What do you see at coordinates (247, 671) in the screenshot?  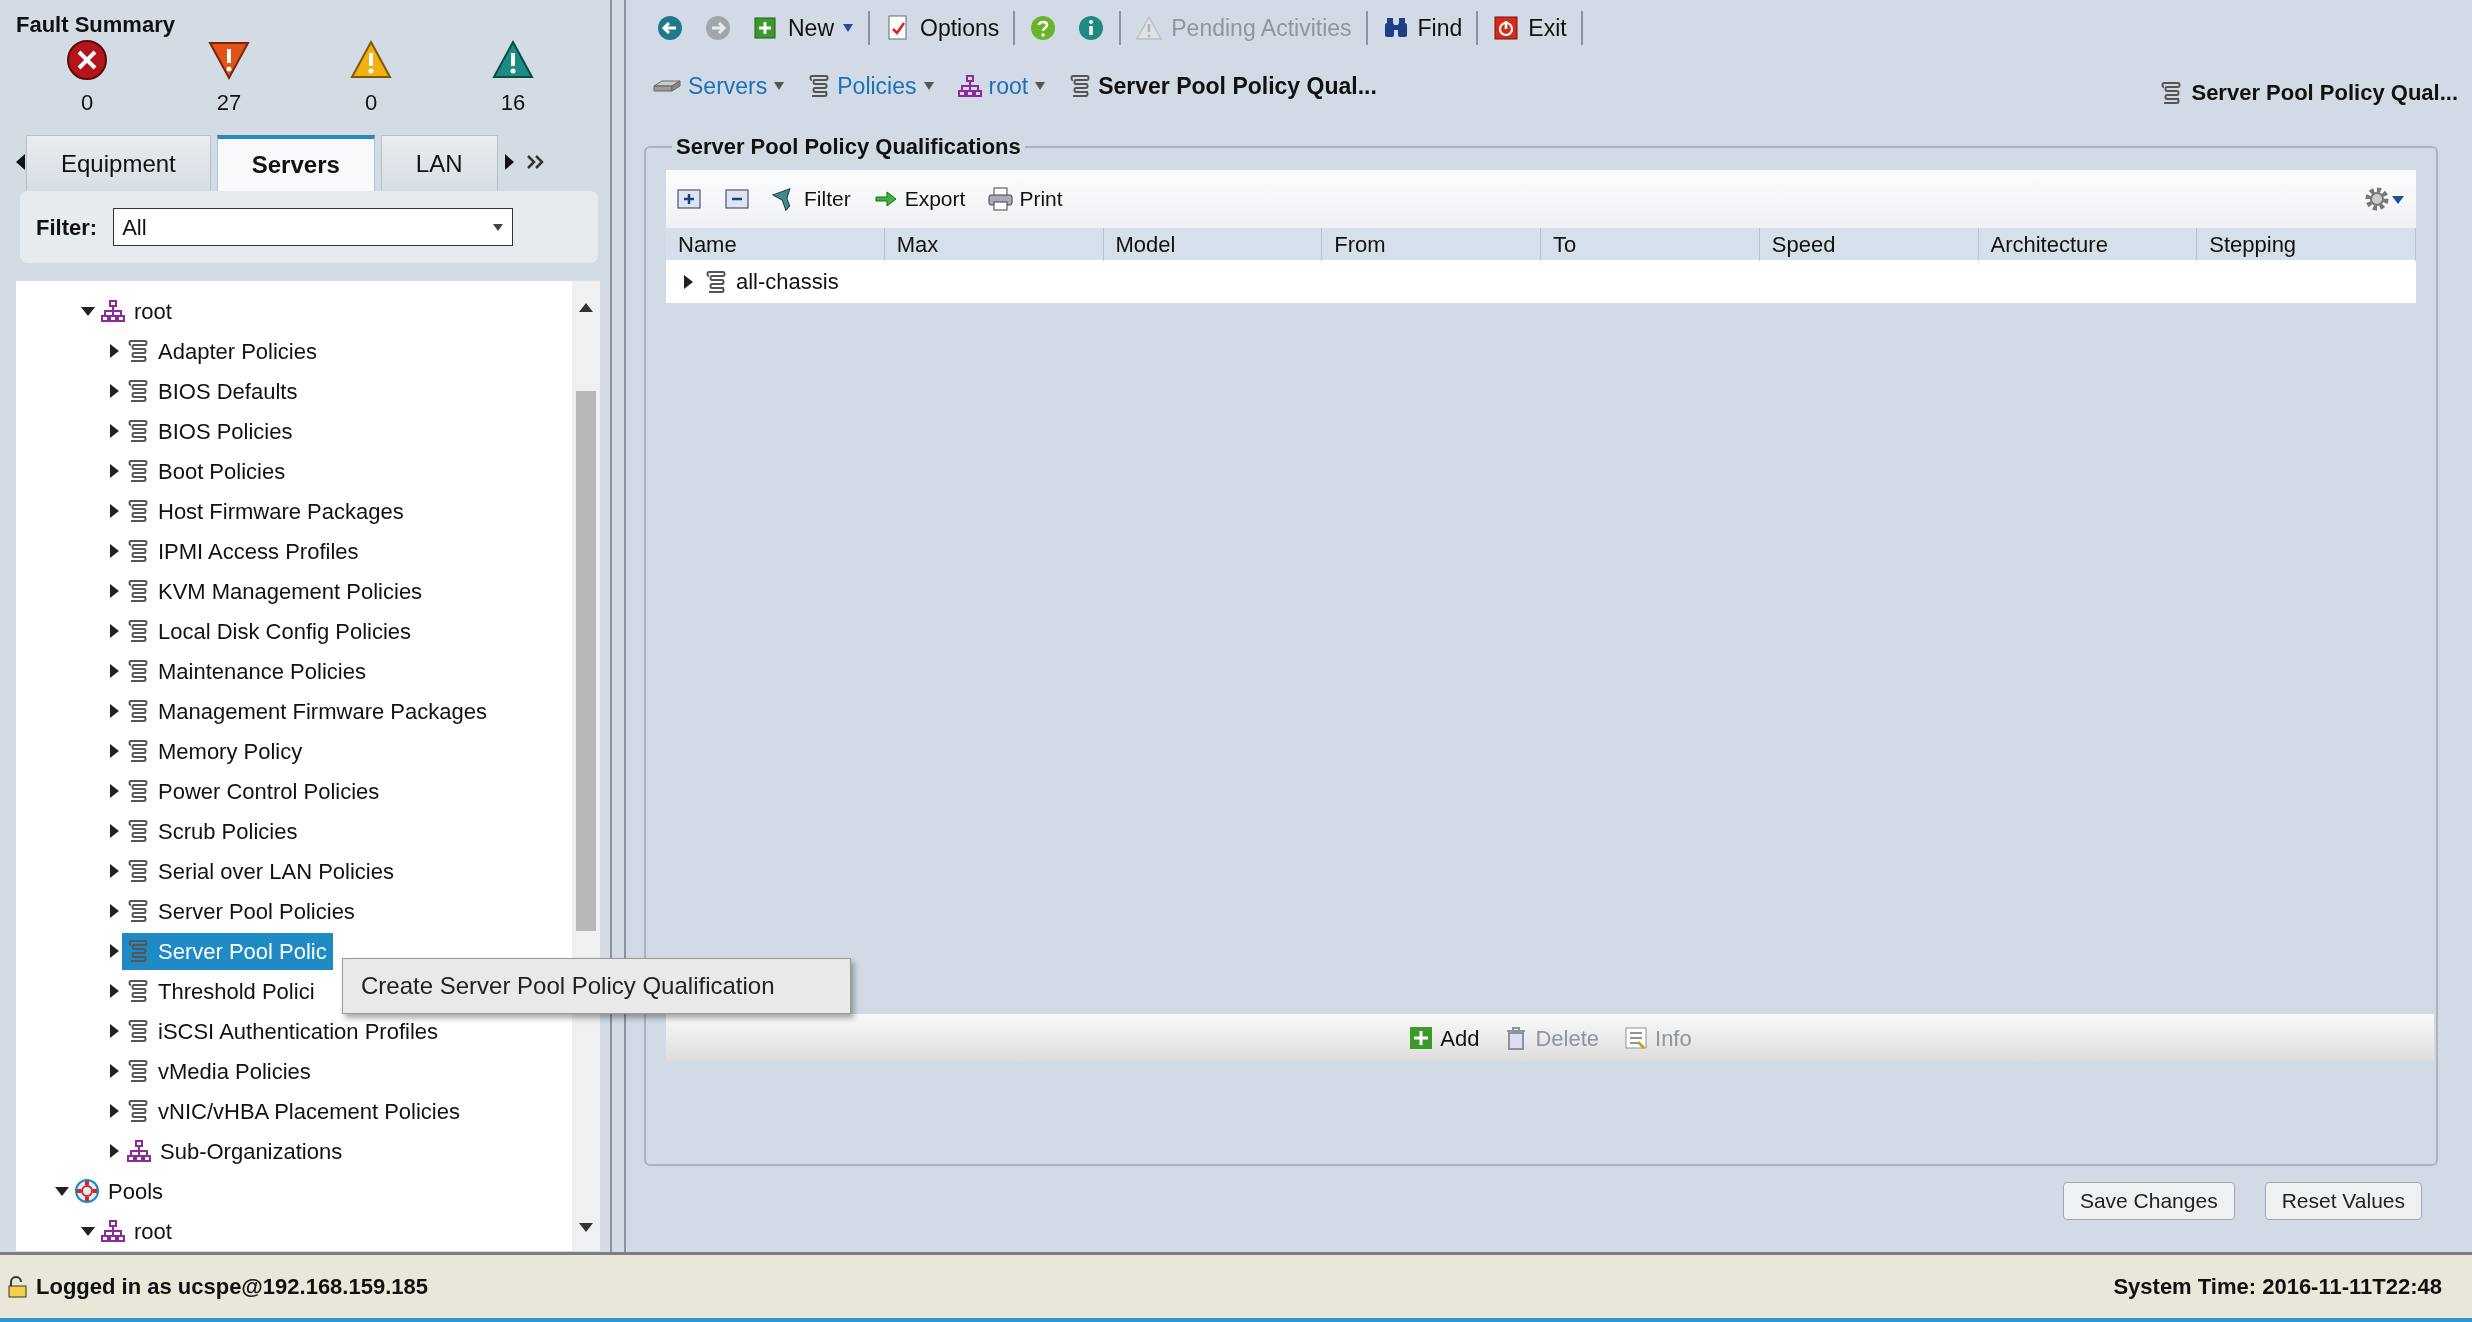 I see `tree-item: Maintenance Policies` at bounding box center [247, 671].